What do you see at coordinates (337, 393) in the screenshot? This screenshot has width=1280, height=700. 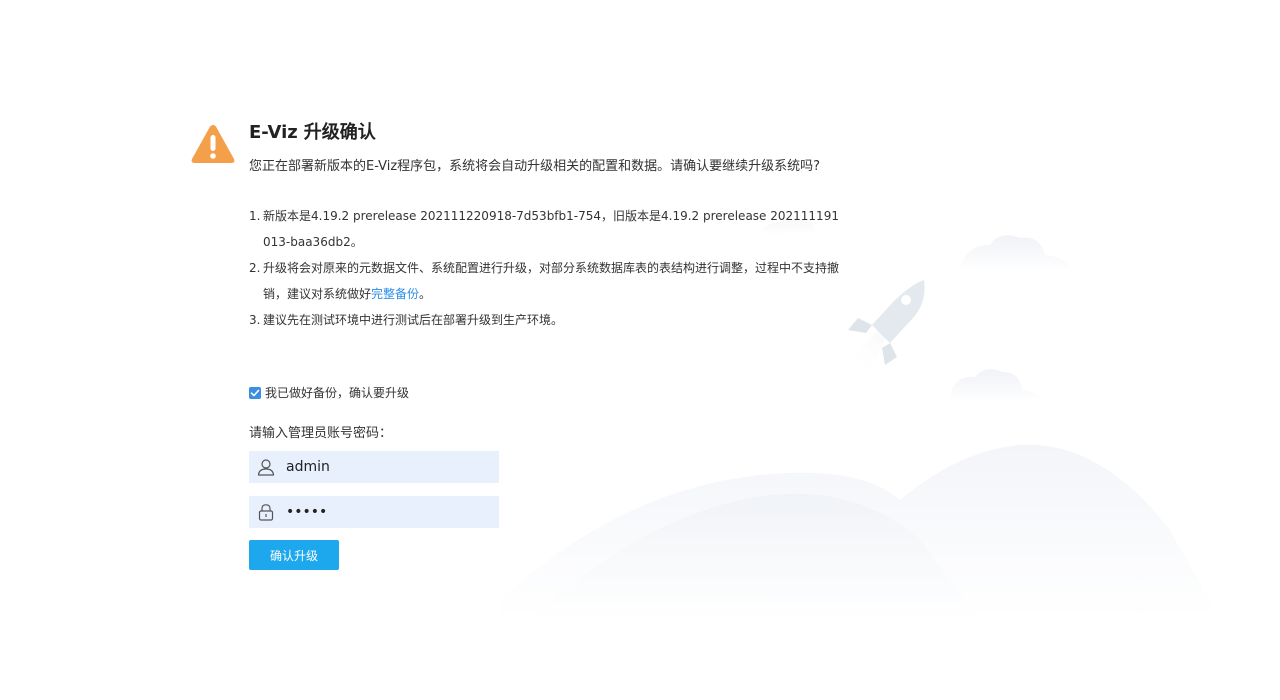 I see `backup-confirm-label: 我已做好备份，确认要升级` at bounding box center [337, 393].